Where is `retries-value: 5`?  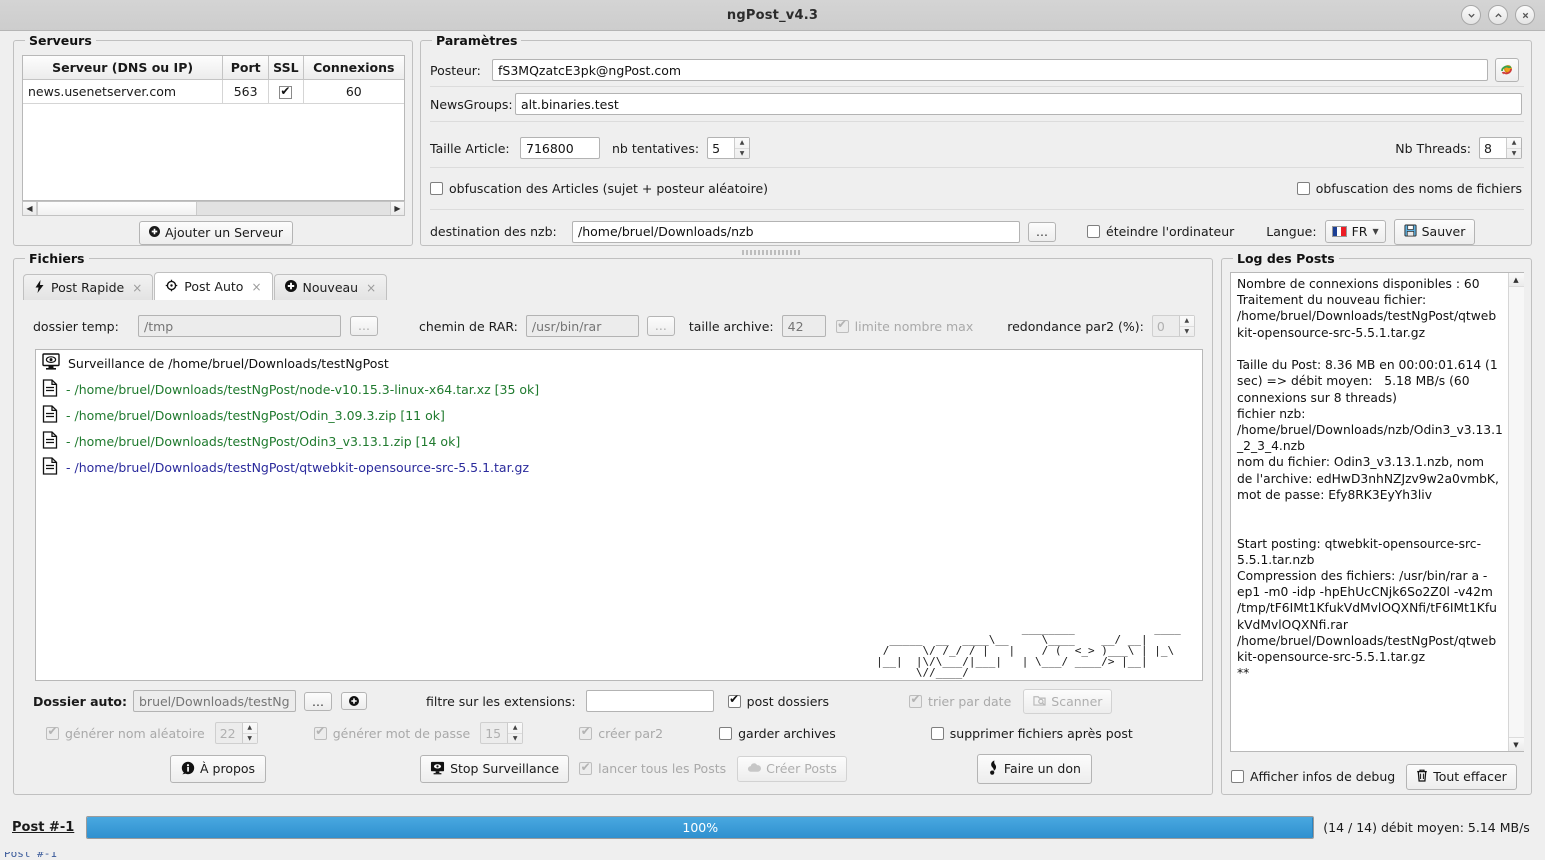 retries-value: 5 is located at coordinates (721, 148).